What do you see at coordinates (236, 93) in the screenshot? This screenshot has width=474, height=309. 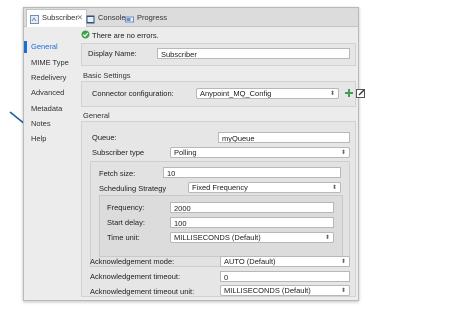 I see `connector-config-value: Anypoint_MQ_Config` at bounding box center [236, 93].